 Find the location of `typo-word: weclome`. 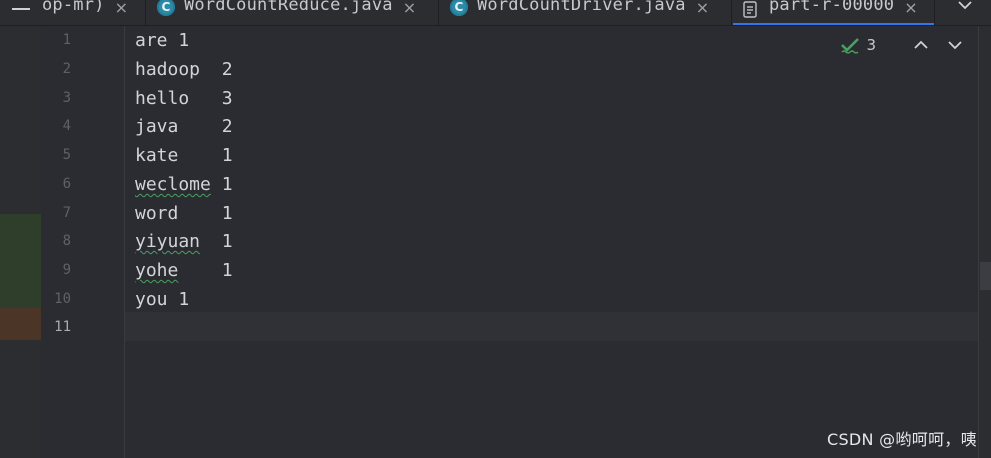

typo-word: weclome is located at coordinates (173, 184).